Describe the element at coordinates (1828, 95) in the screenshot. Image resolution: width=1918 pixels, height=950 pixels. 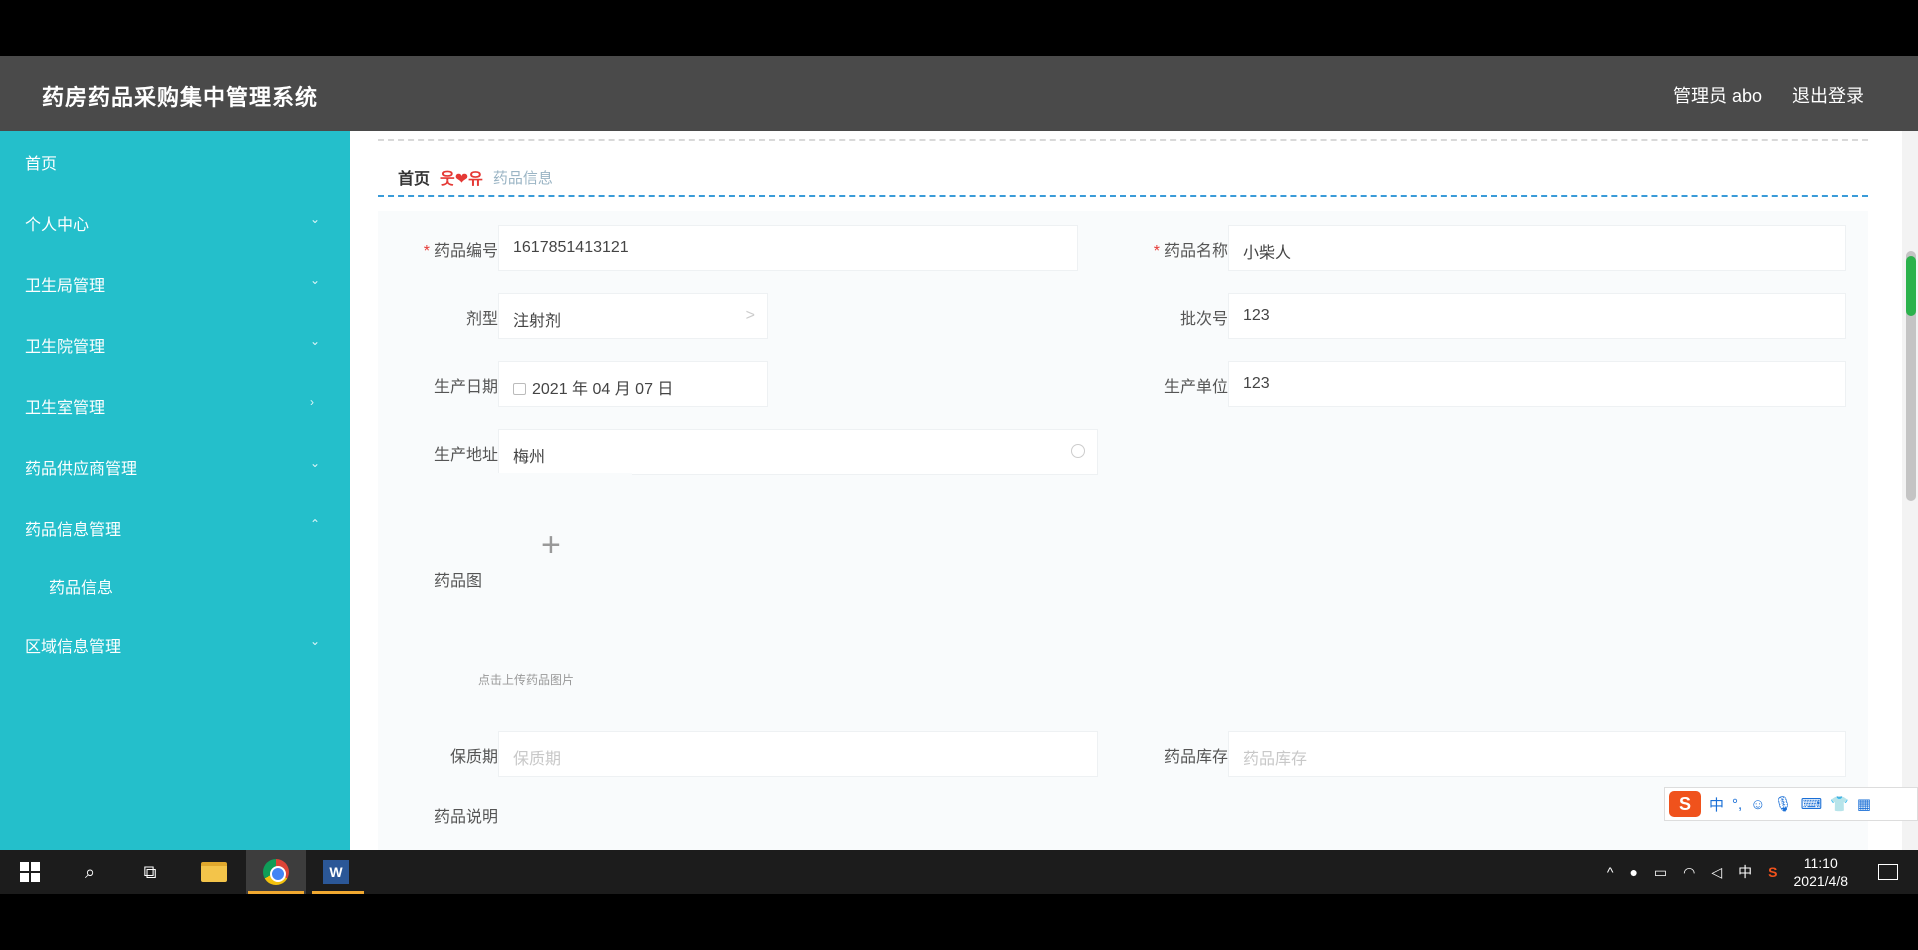
I see `logout-link: 退出登录` at that location.